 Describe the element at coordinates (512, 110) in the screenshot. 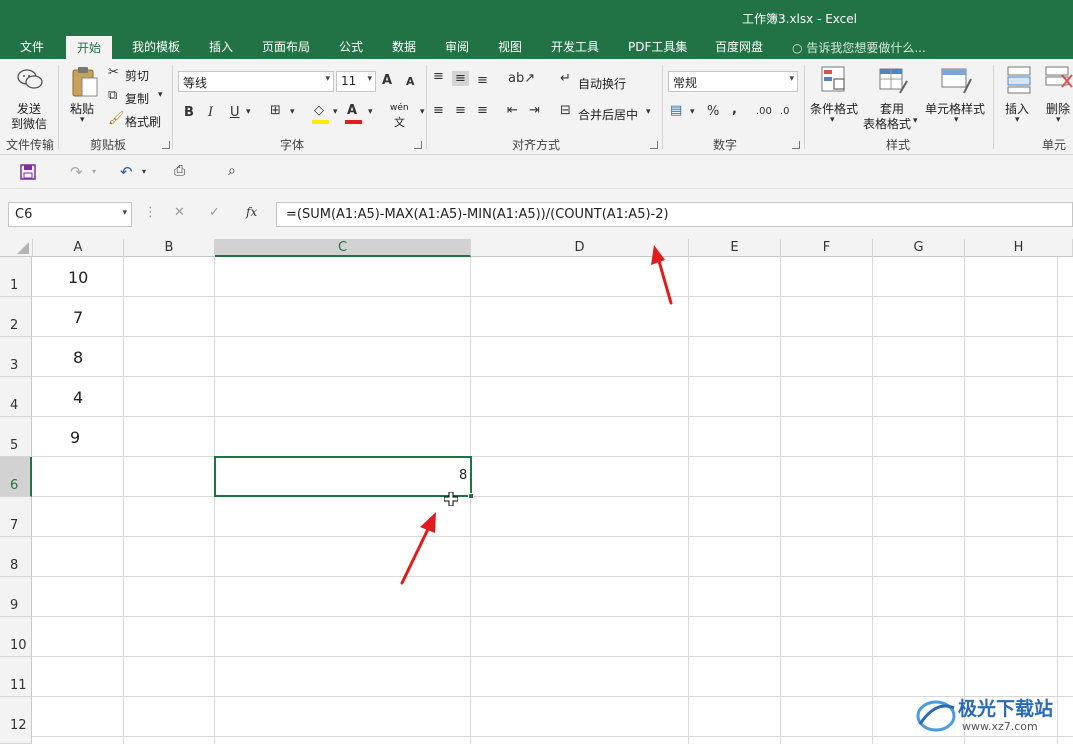

I see `decrease-indent-icon: ⇤` at that location.